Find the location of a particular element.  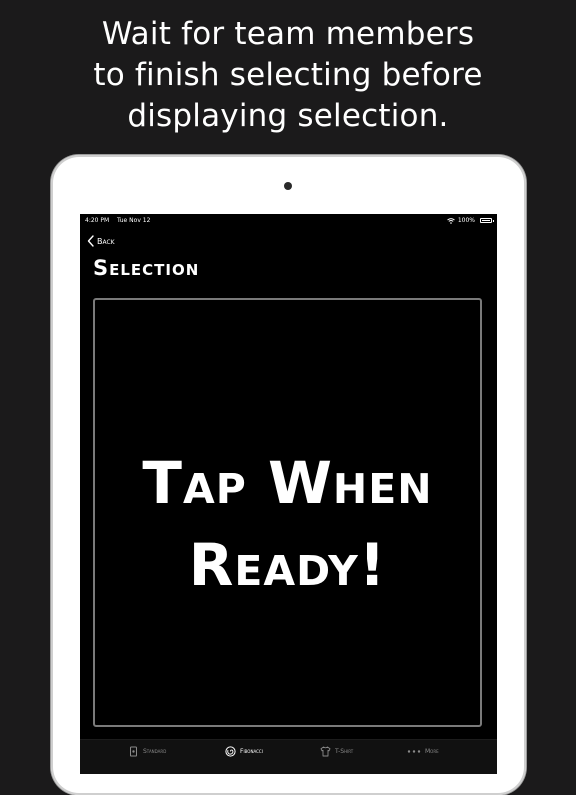

chevron-left-icon is located at coordinates (90, 241).